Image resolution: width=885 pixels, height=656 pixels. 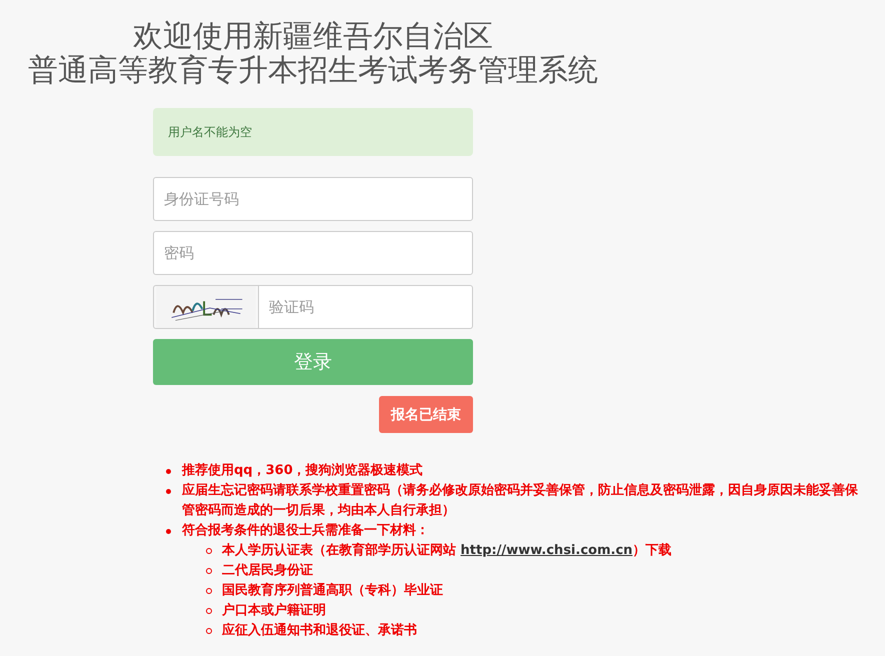 What do you see at coordinates (426, 414) in the screenshot?
I see `registration-closed-button: 报名已结束` at bounding box center [426, 414].